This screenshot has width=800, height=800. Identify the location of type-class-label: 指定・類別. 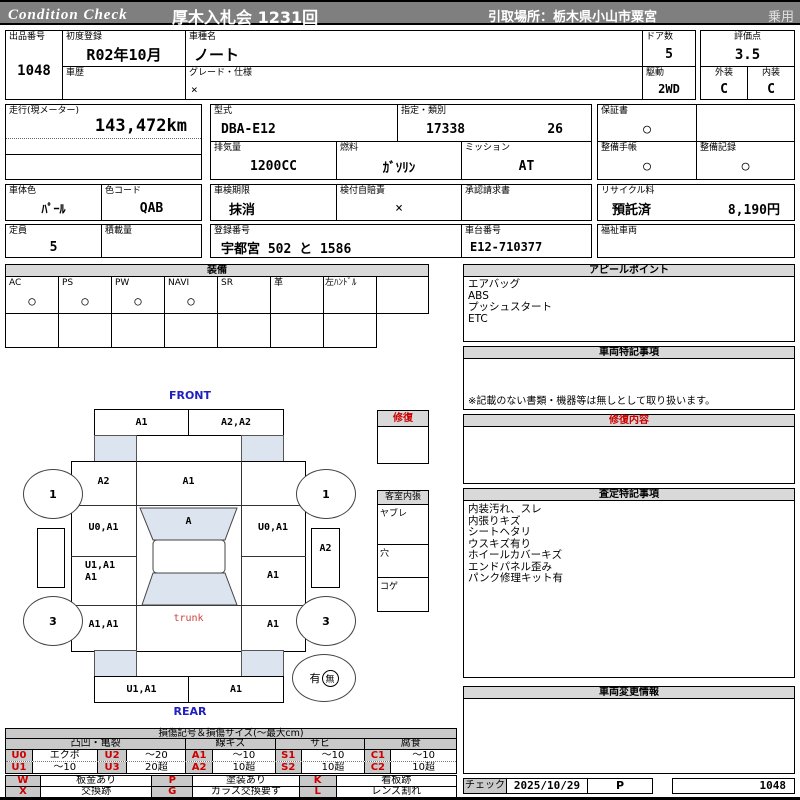
(424, 111).